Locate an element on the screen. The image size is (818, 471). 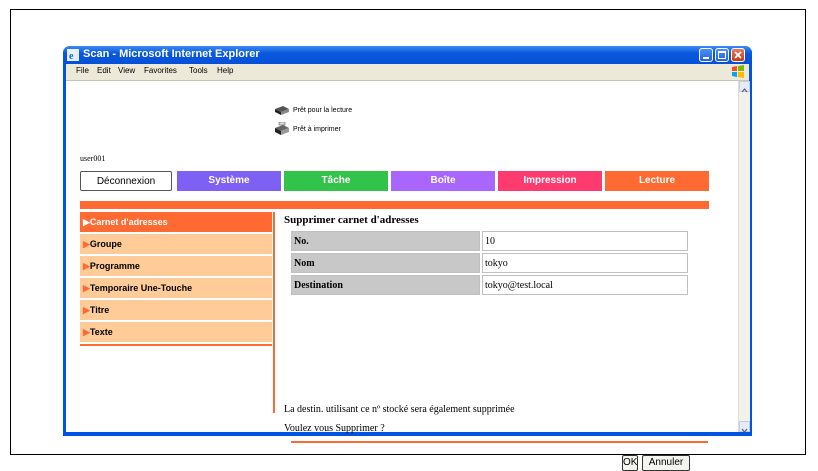
windows-logo-icon is located at coordinates (738, 71).